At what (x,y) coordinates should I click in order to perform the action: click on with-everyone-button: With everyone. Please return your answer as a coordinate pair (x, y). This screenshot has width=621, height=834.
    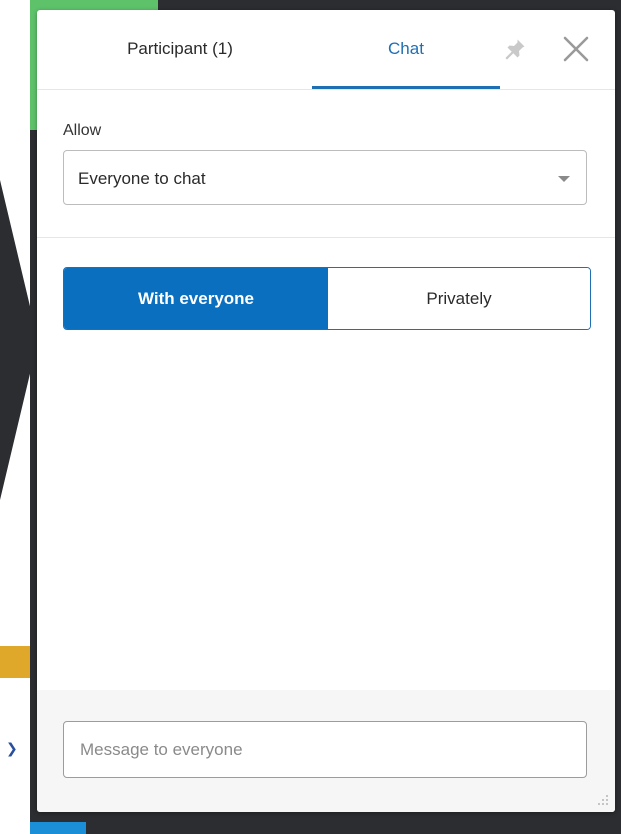
    Looking at the image, I should click on (196, 298).